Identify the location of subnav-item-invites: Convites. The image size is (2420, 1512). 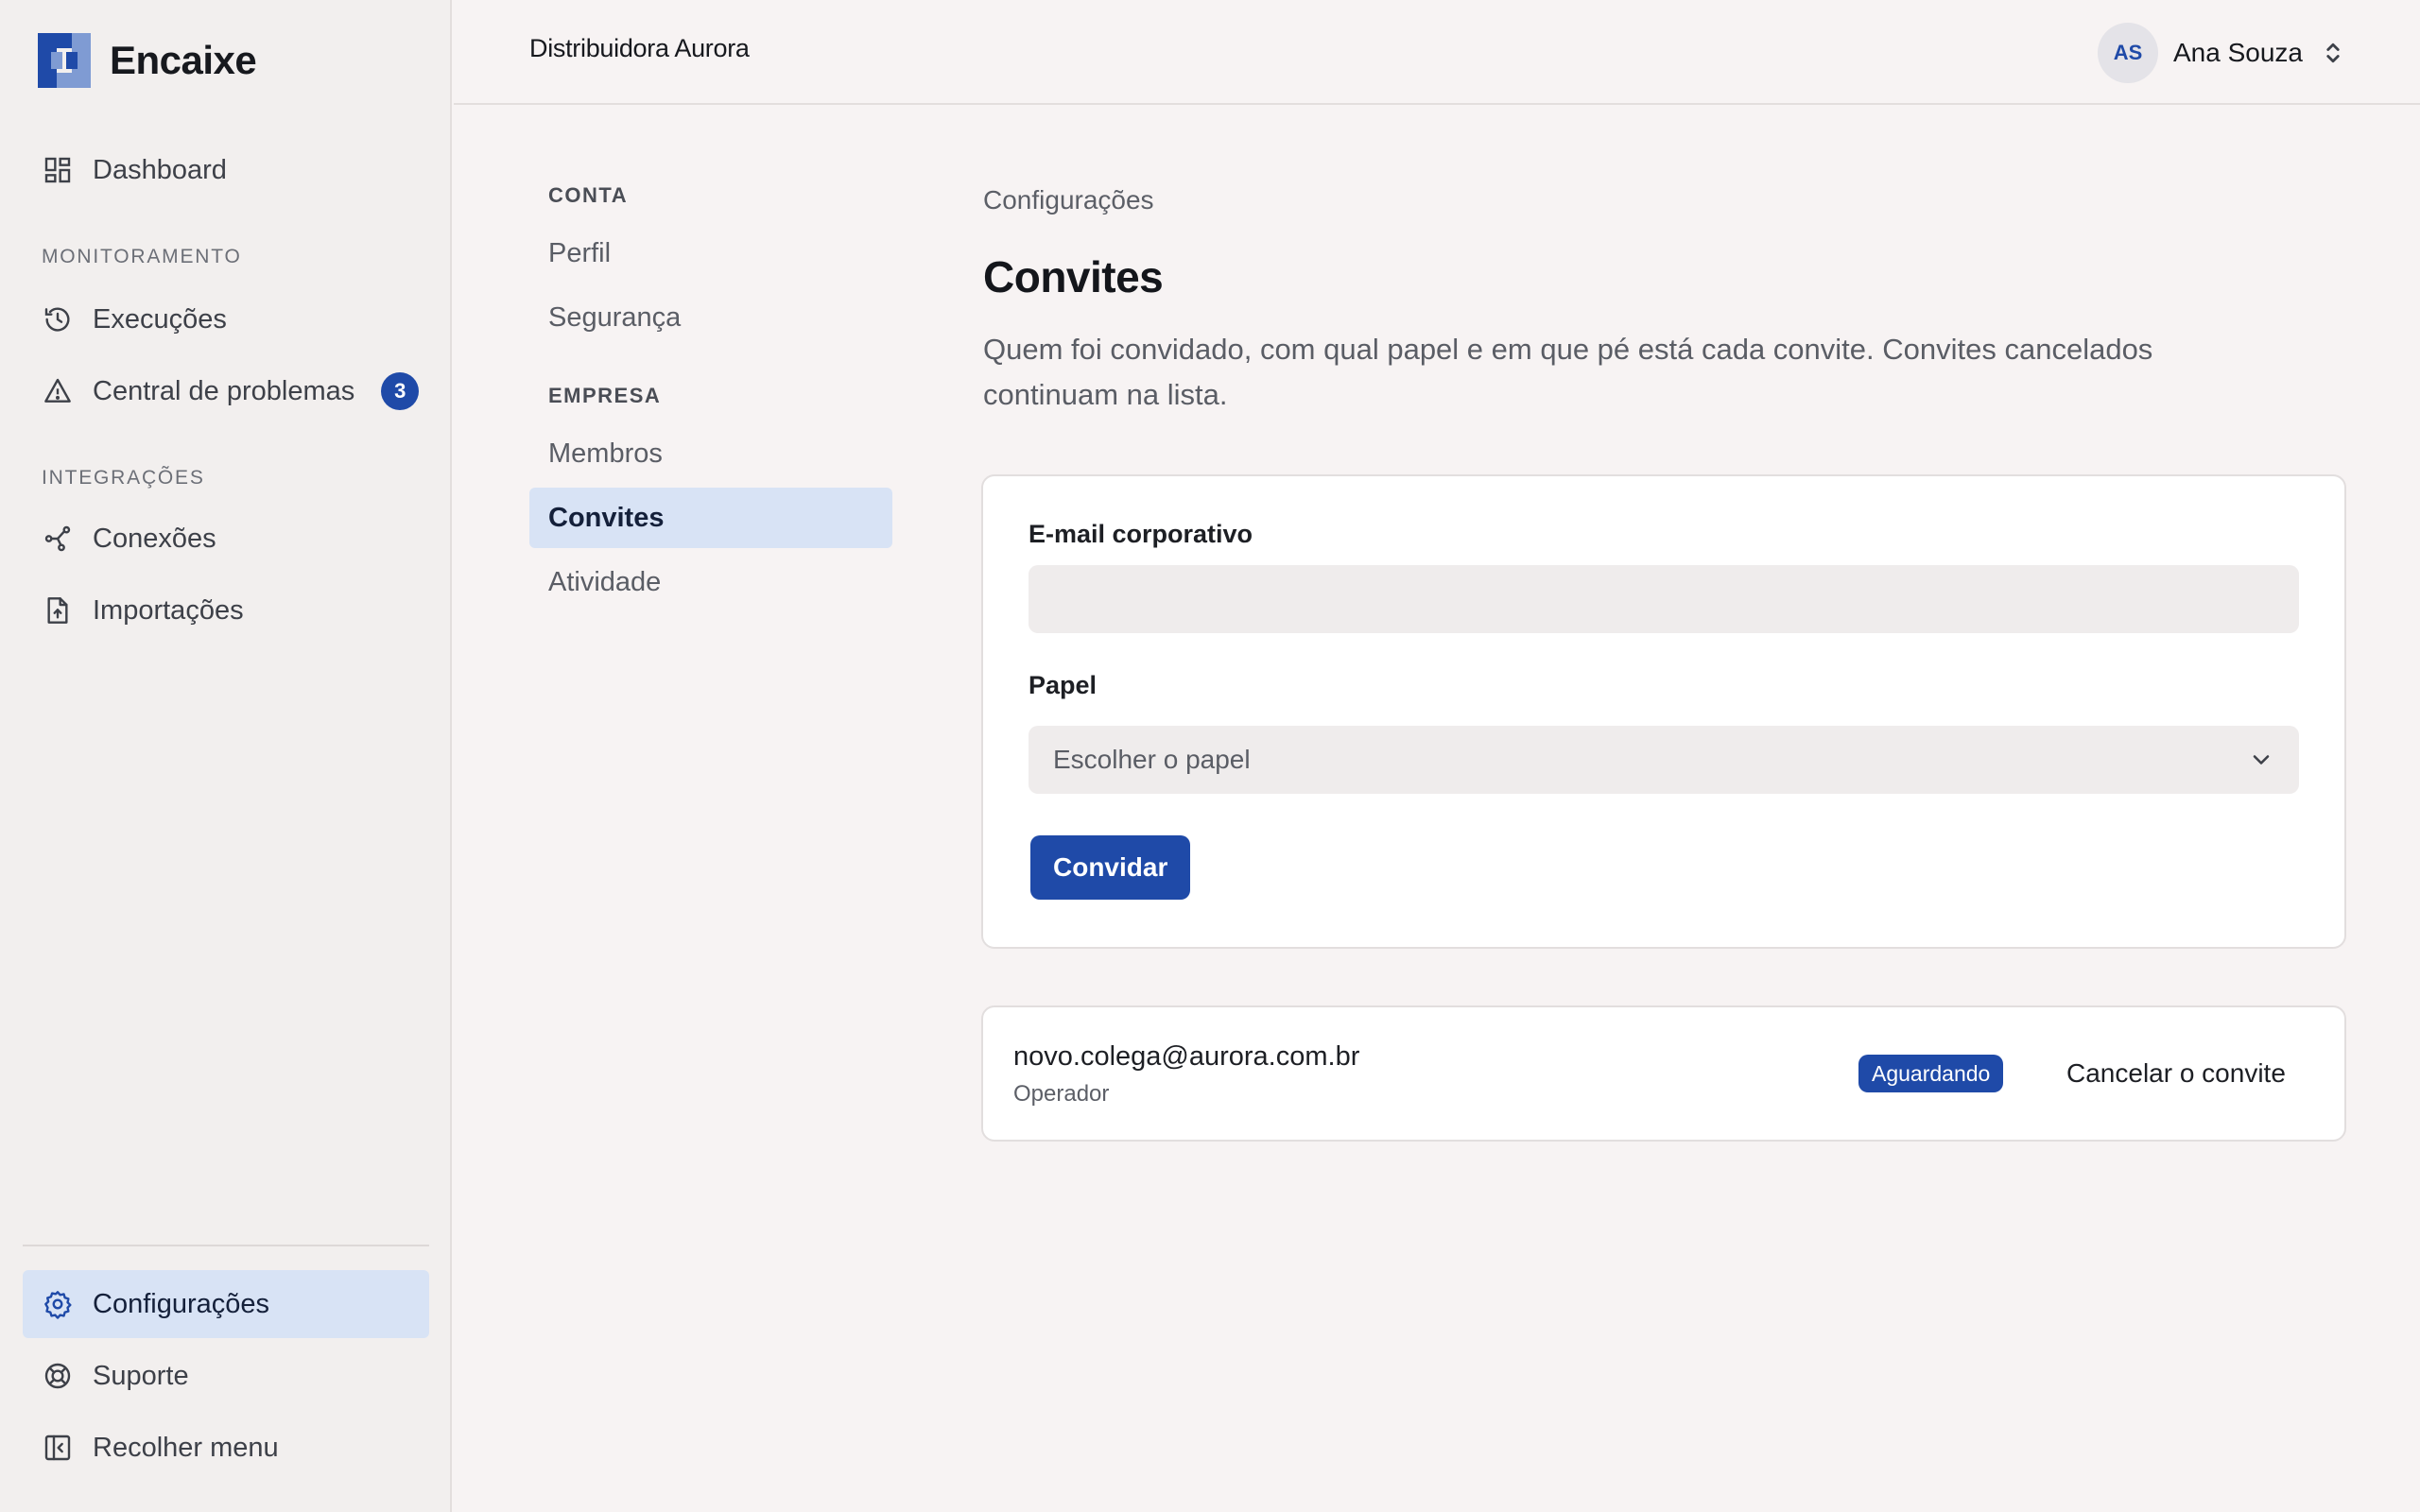
(710, 518).